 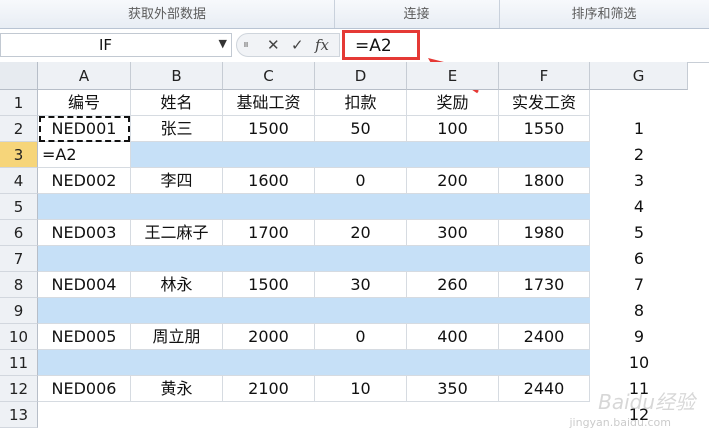 I want to click on watermark-url: jingyan.baidu.com, so click(x=620, y=422).